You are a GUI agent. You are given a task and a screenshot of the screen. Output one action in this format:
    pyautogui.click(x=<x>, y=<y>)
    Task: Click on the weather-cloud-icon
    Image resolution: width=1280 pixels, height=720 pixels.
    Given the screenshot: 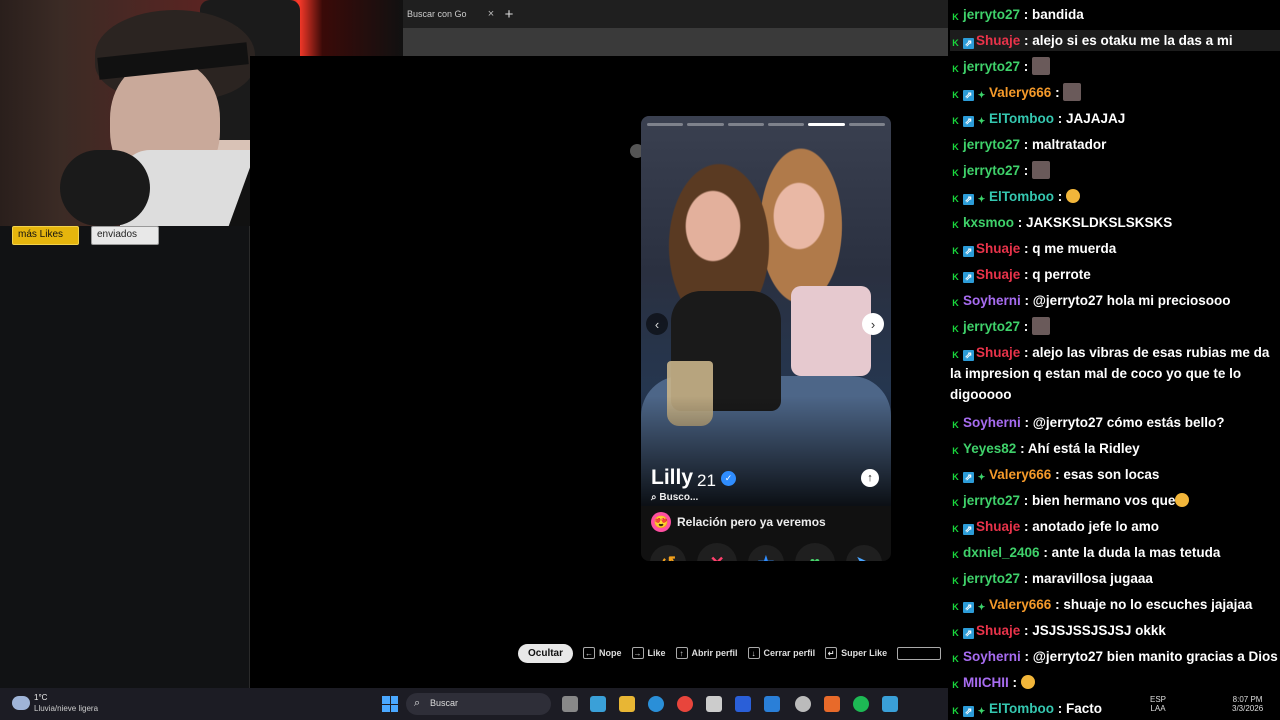 What is the action you would take?
    pyautogui.click(x=21, y=703)
    